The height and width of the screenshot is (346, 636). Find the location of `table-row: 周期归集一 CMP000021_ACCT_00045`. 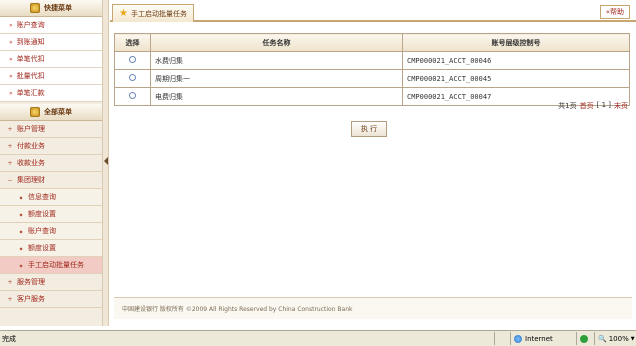

table-row: 周期归集一 CMP000021_ACCT_00045 is located at coordinates (372, 78).